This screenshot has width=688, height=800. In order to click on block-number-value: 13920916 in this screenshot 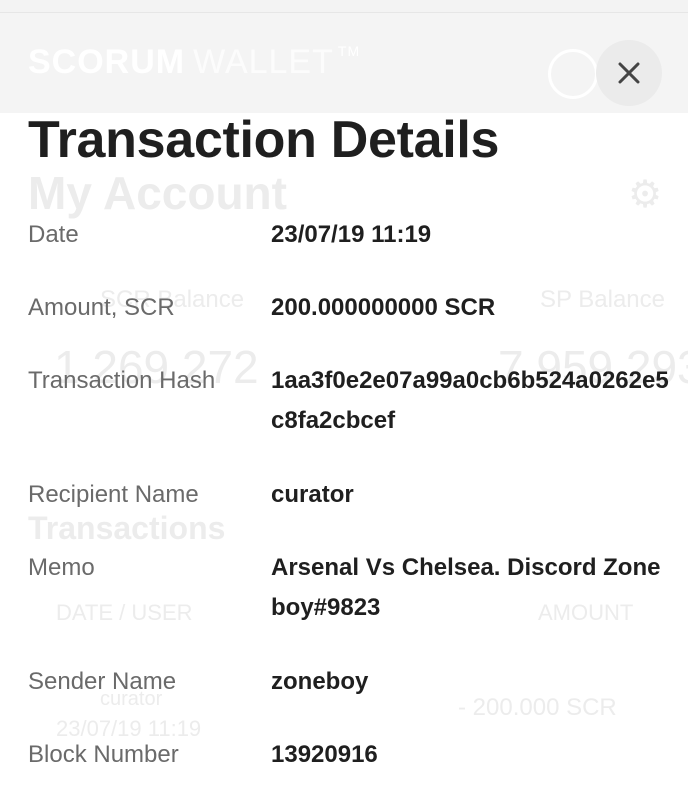, I will do `click(324, 754)`.